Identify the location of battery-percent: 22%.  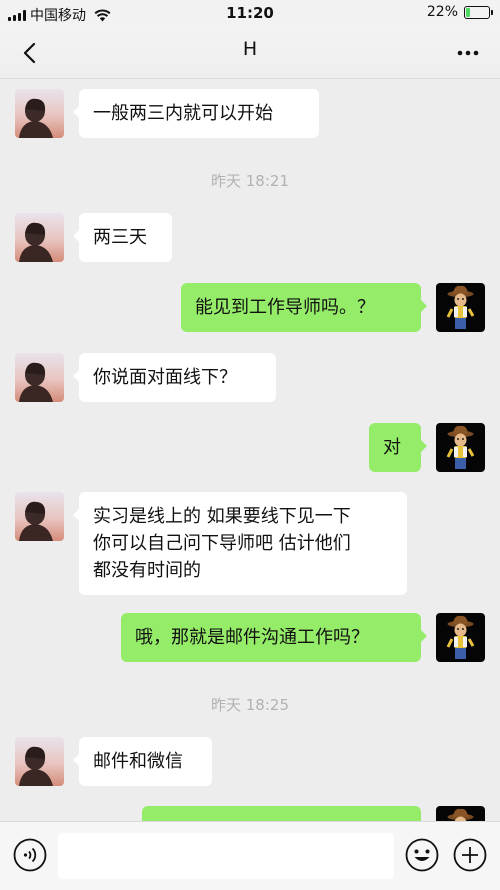
(442, 12).